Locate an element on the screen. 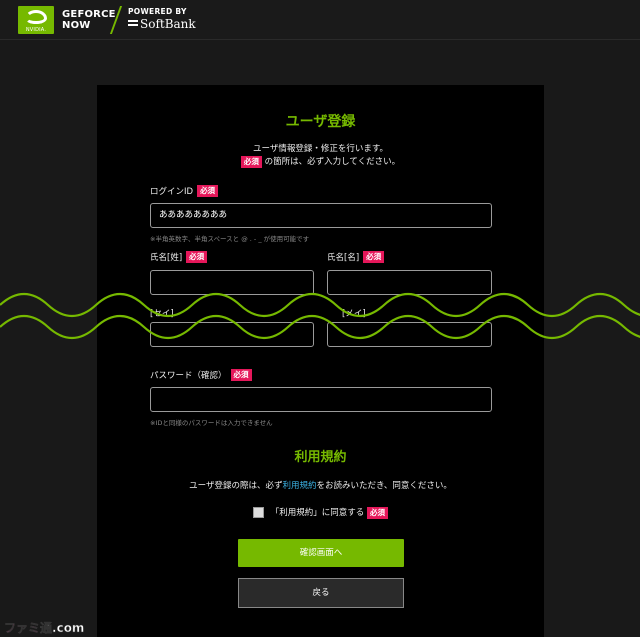  last-name-label-text: 氏名[姓] is located at coordinates (166, 258).